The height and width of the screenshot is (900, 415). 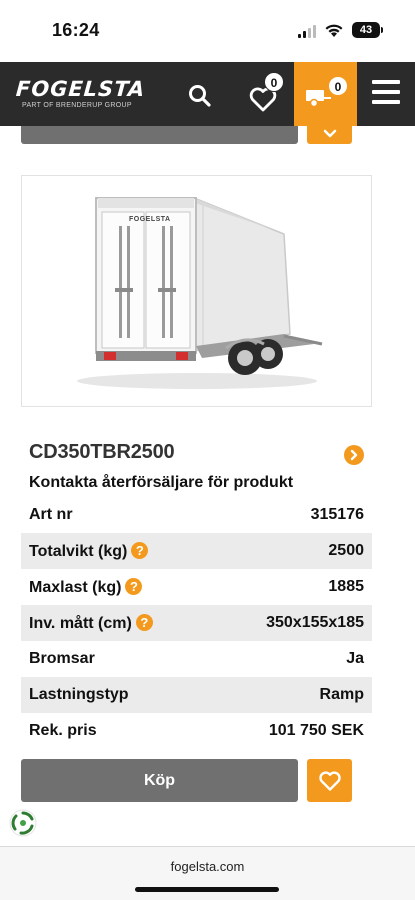 I want to click on site-header: FOGELSTA PART OF BRENDERUP GROUP 0 0, so click(x=207, y=94).